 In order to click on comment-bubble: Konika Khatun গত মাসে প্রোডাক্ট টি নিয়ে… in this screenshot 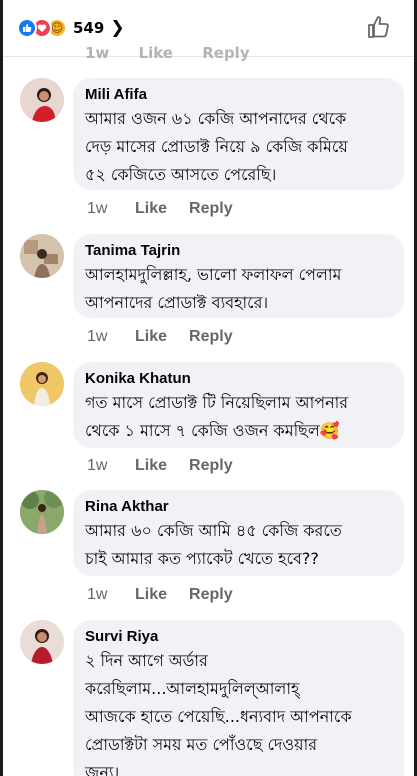, I will do `click(238, 405)`.